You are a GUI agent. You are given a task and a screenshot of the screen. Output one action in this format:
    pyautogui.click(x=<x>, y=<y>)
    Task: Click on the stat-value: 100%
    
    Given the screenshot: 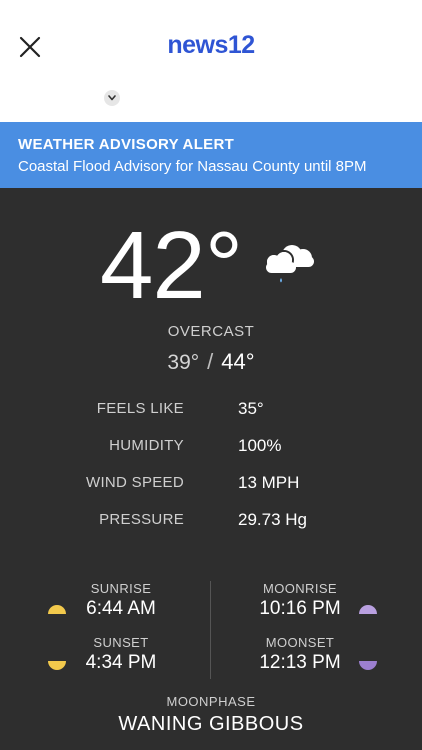 What is the action you would take?
    pyautogui.click(x=260, y=445)
    